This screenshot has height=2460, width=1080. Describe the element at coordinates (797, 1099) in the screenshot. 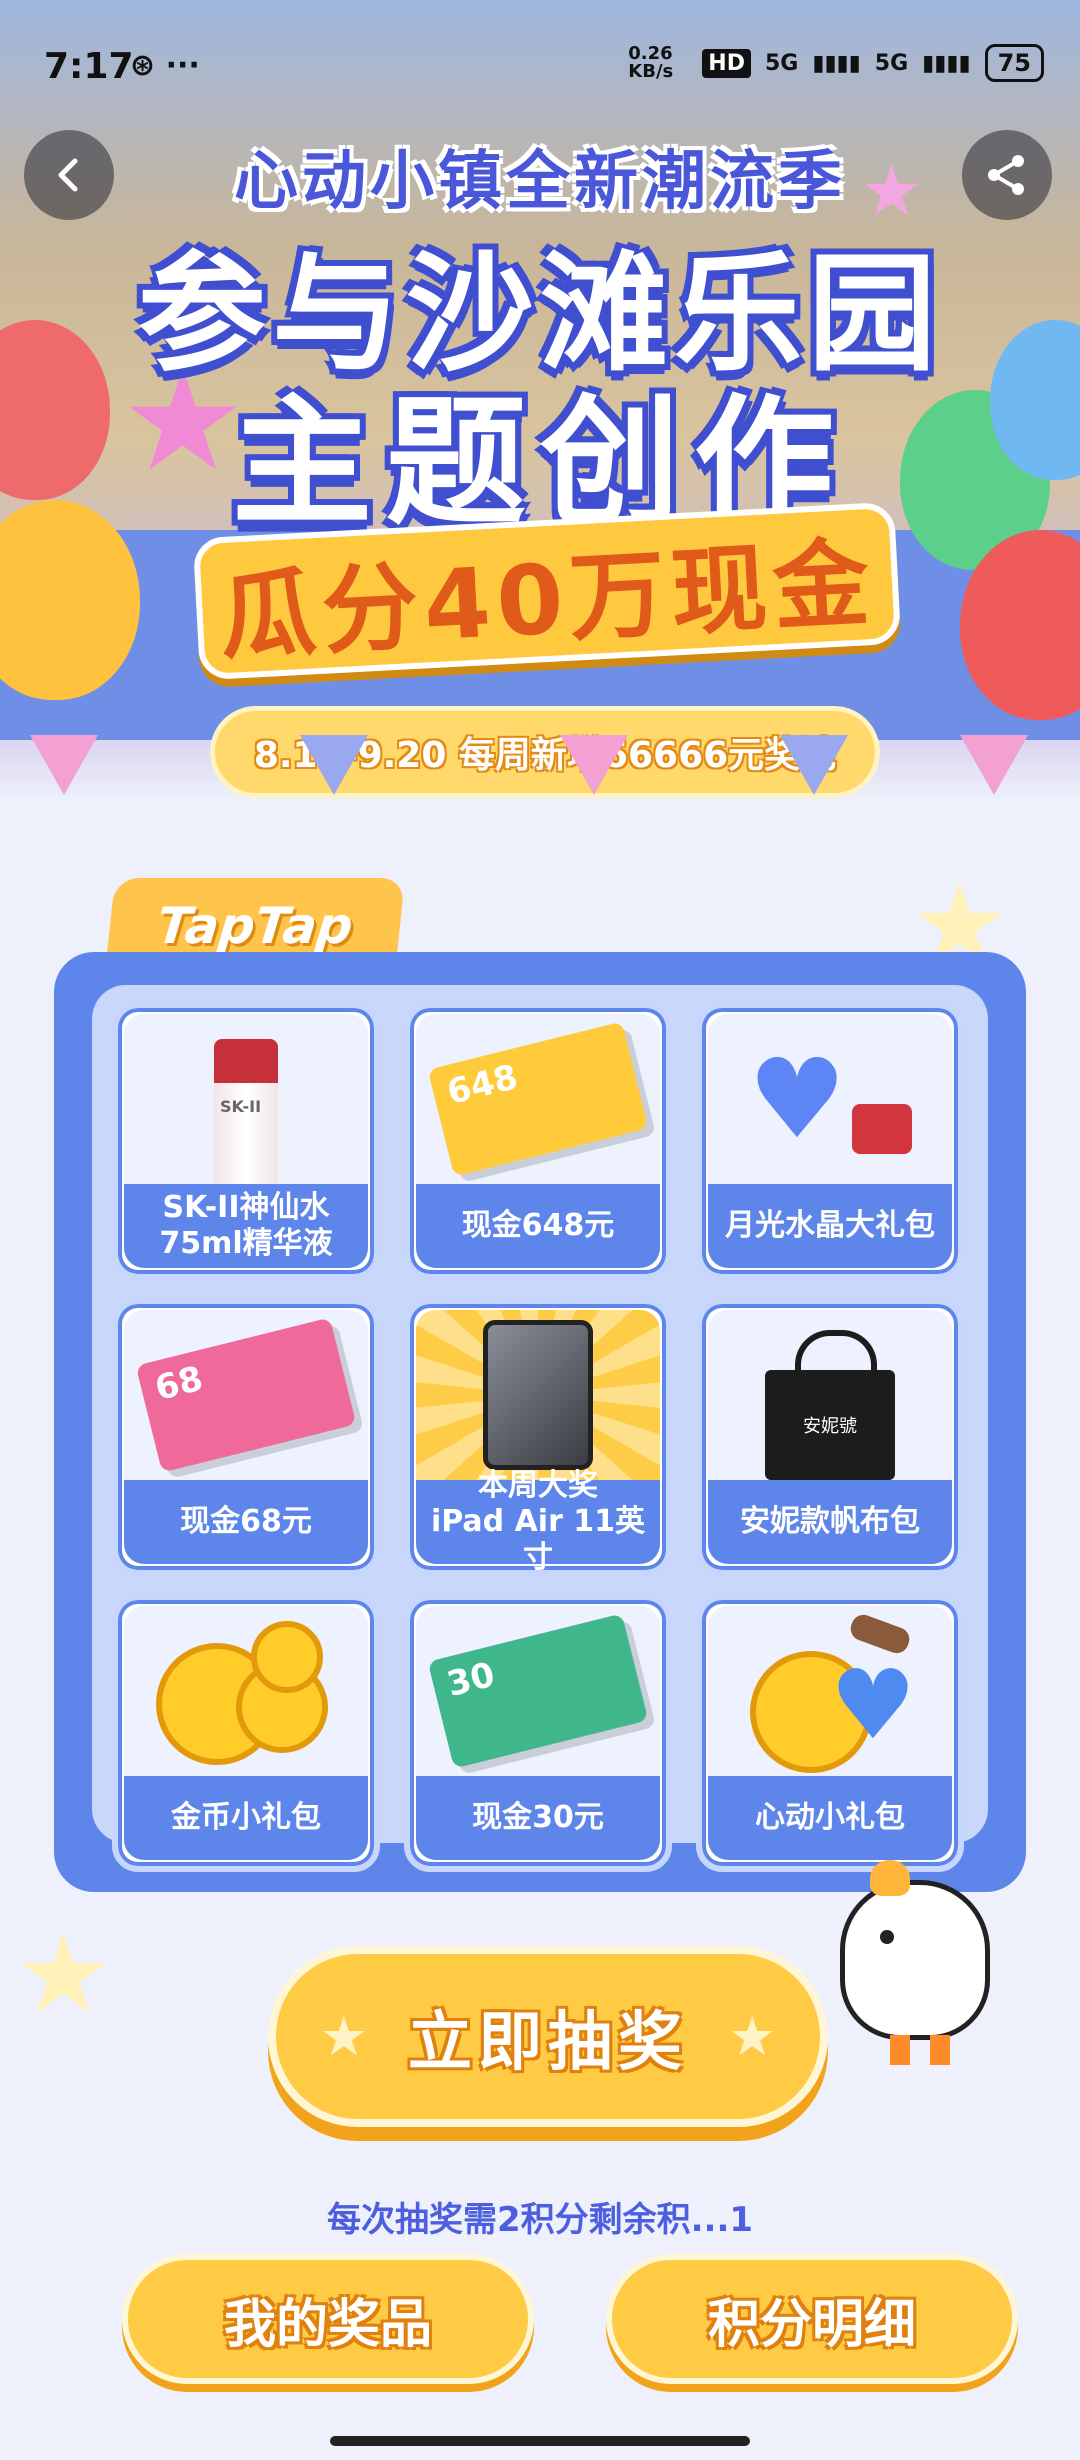

I see `crystal-heart-icon: ♥` at that location.